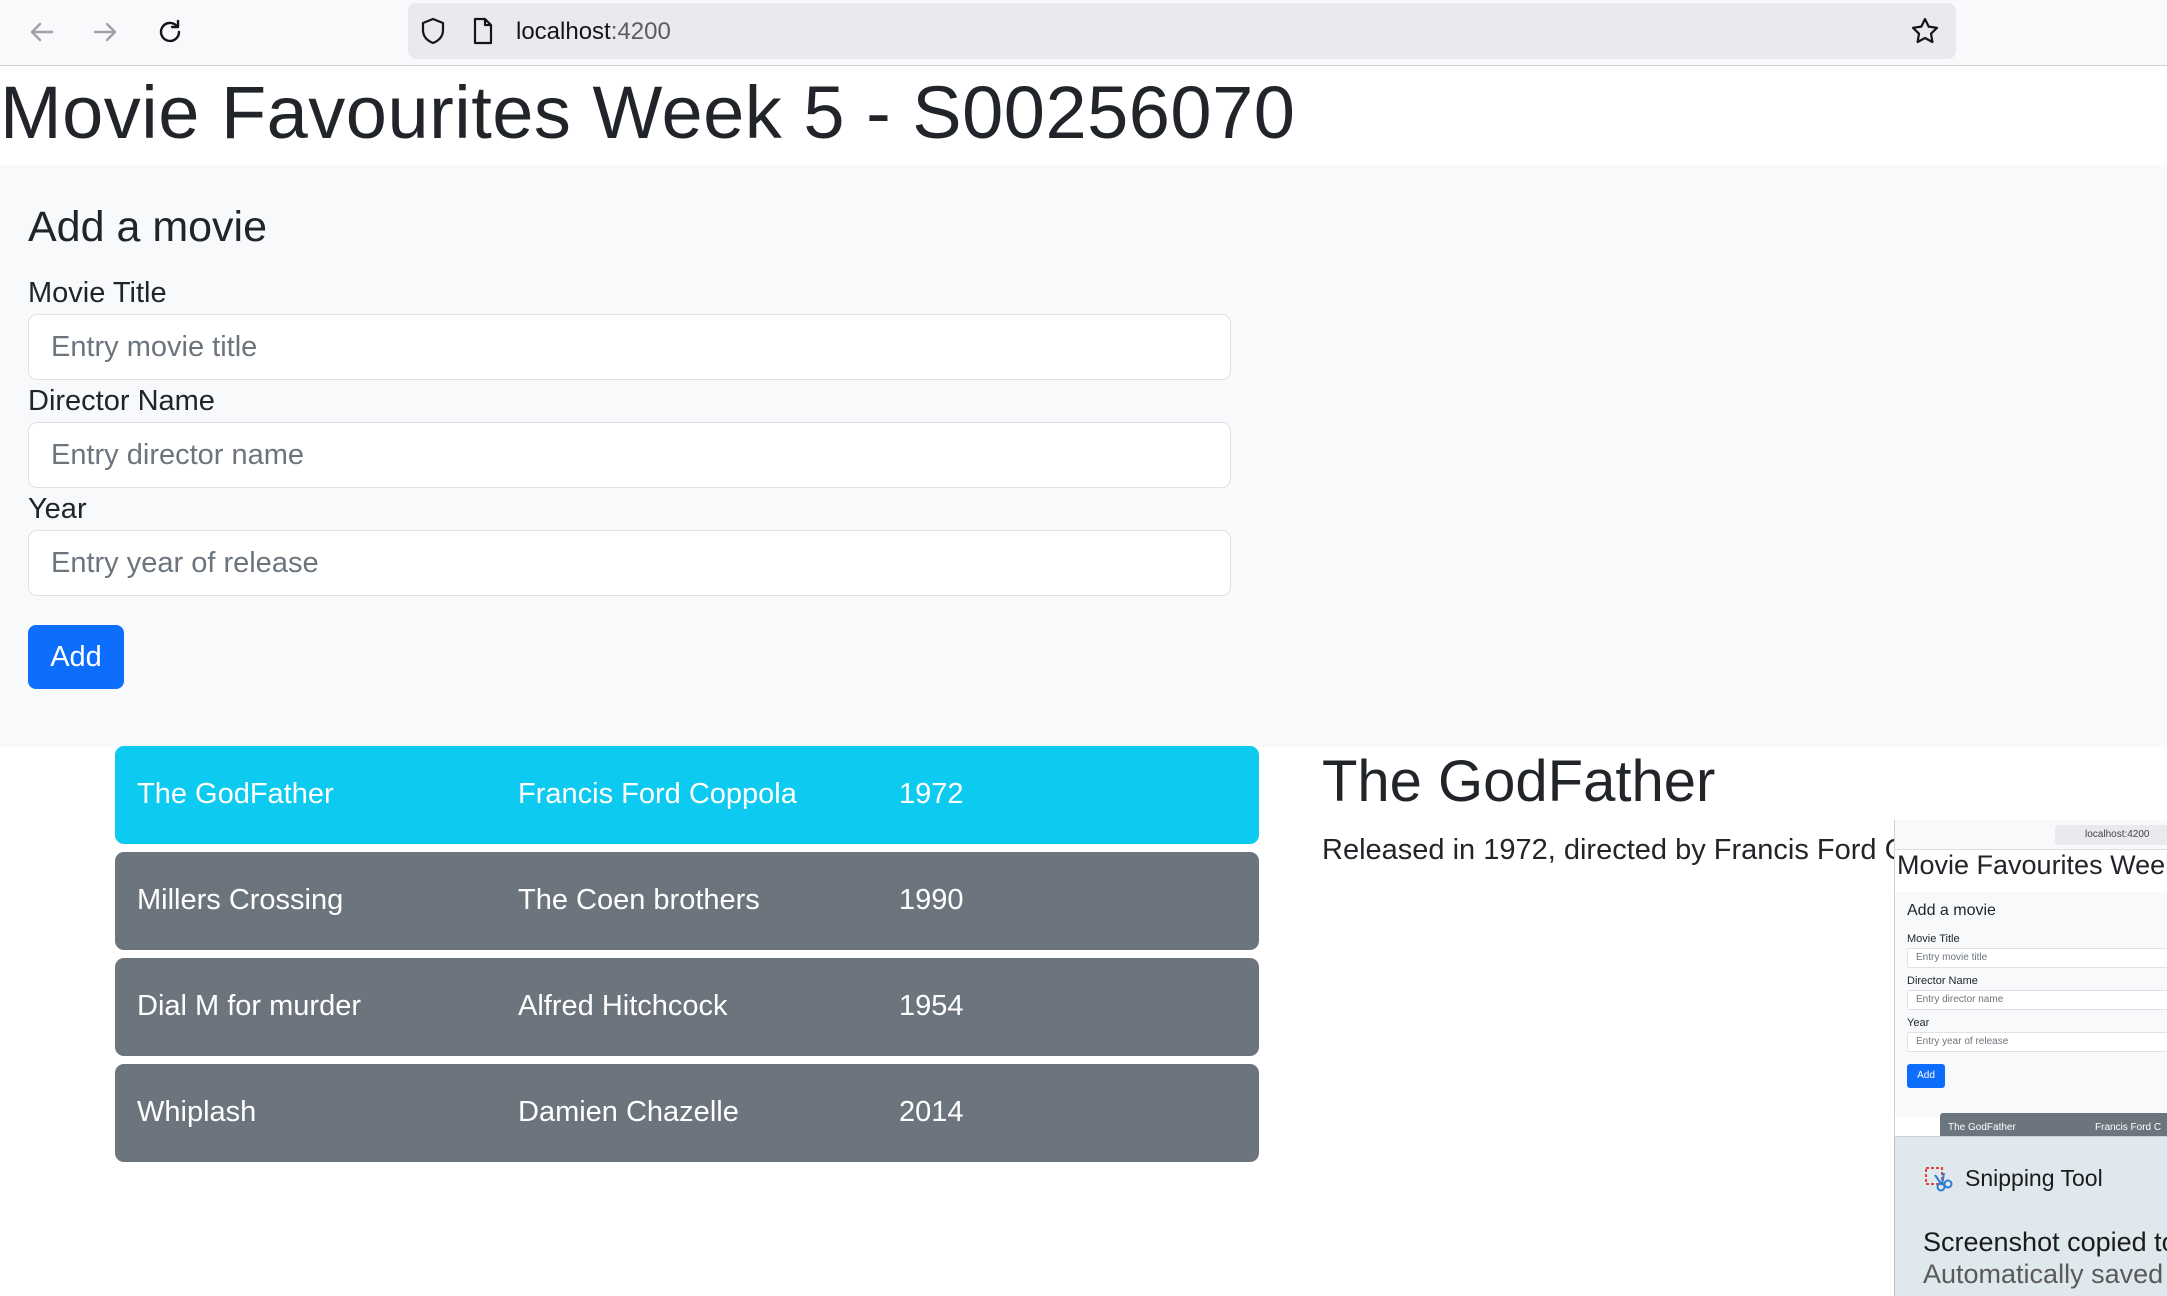  Describe the element at coordinates (931, 900) in the screenshot. I see `movie-year: 1990` at that location.